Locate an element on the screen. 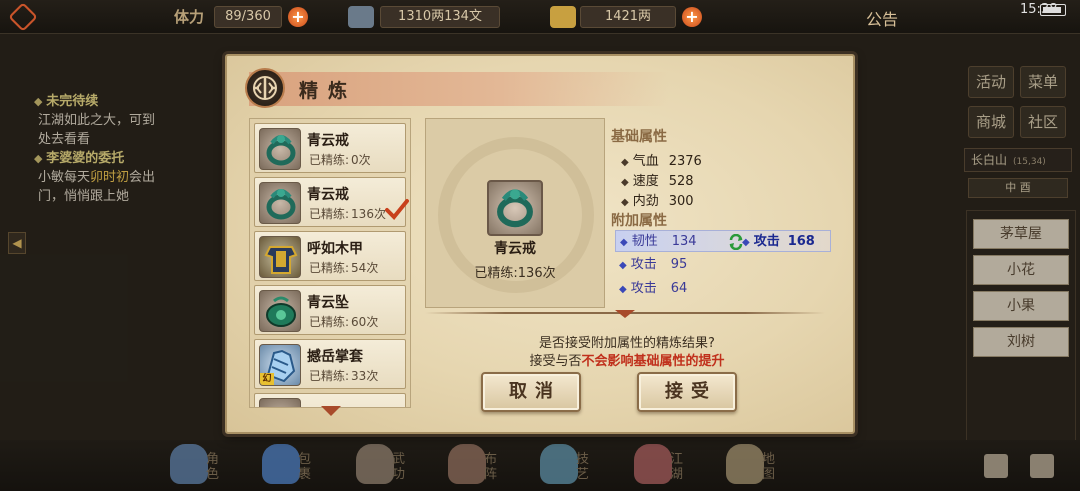 This screenshot has width=1080, height=491. preview-refine-count: 已精练:136次 is located at coordinates (515, 273).